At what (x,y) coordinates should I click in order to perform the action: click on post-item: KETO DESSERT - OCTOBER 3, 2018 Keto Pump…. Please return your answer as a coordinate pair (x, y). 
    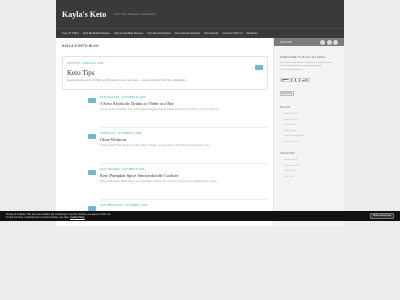
    Looking at the image, I should click on (178, 176).